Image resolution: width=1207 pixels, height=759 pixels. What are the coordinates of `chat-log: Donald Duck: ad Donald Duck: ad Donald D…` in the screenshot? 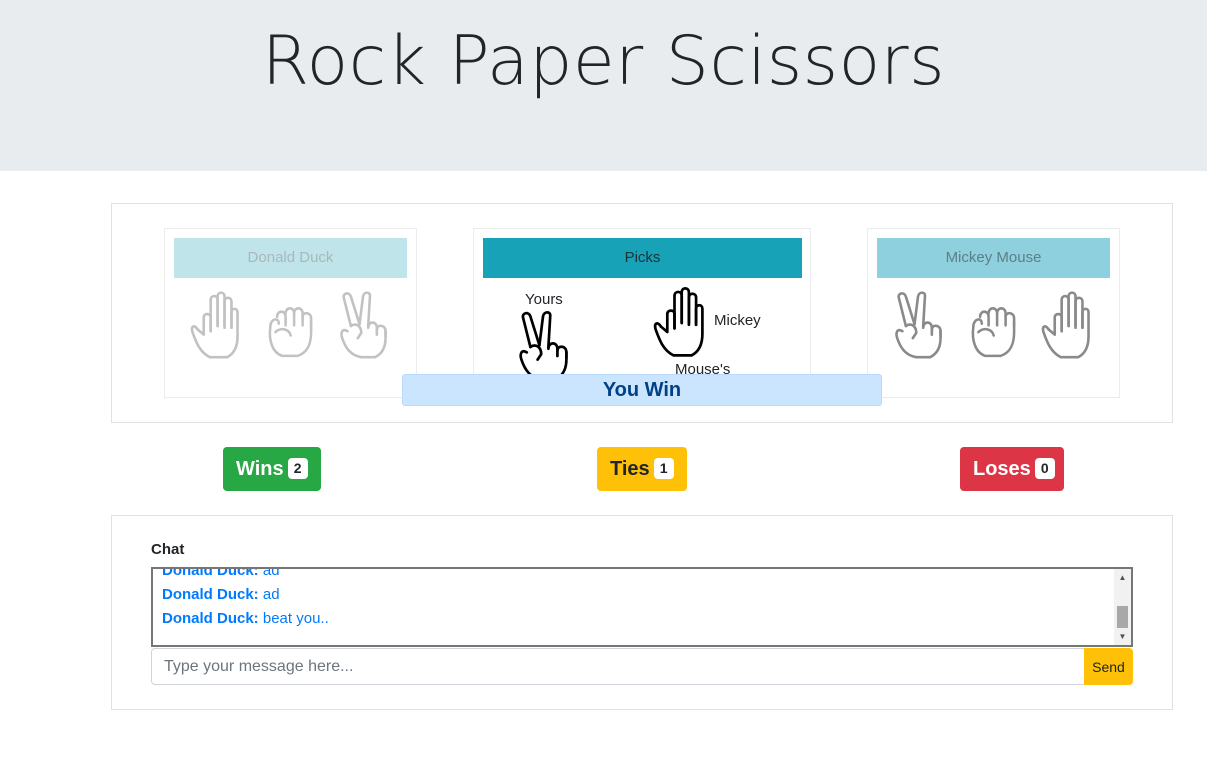 It's located at (642, 607).